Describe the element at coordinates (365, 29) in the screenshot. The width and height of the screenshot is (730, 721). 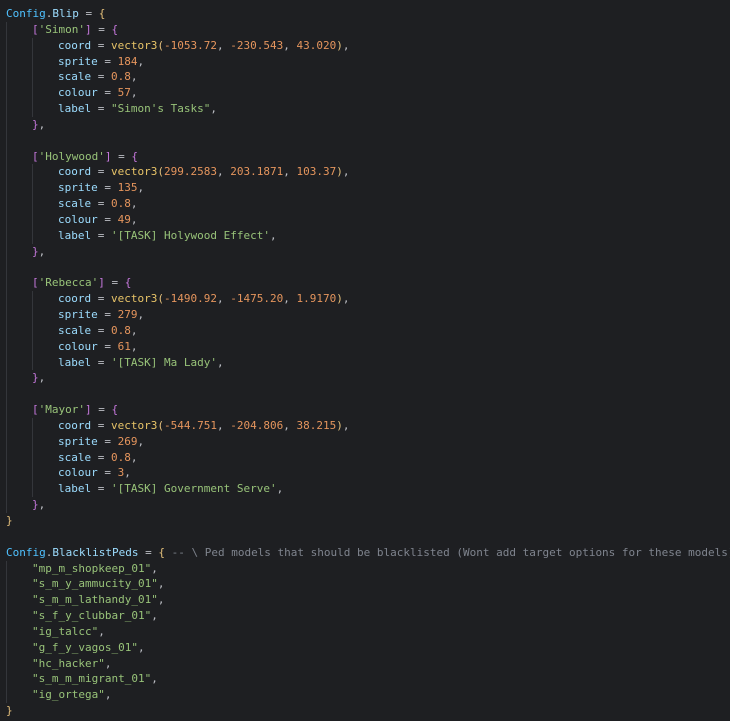
I see `code-line: ['Simon'] = {` at that location.